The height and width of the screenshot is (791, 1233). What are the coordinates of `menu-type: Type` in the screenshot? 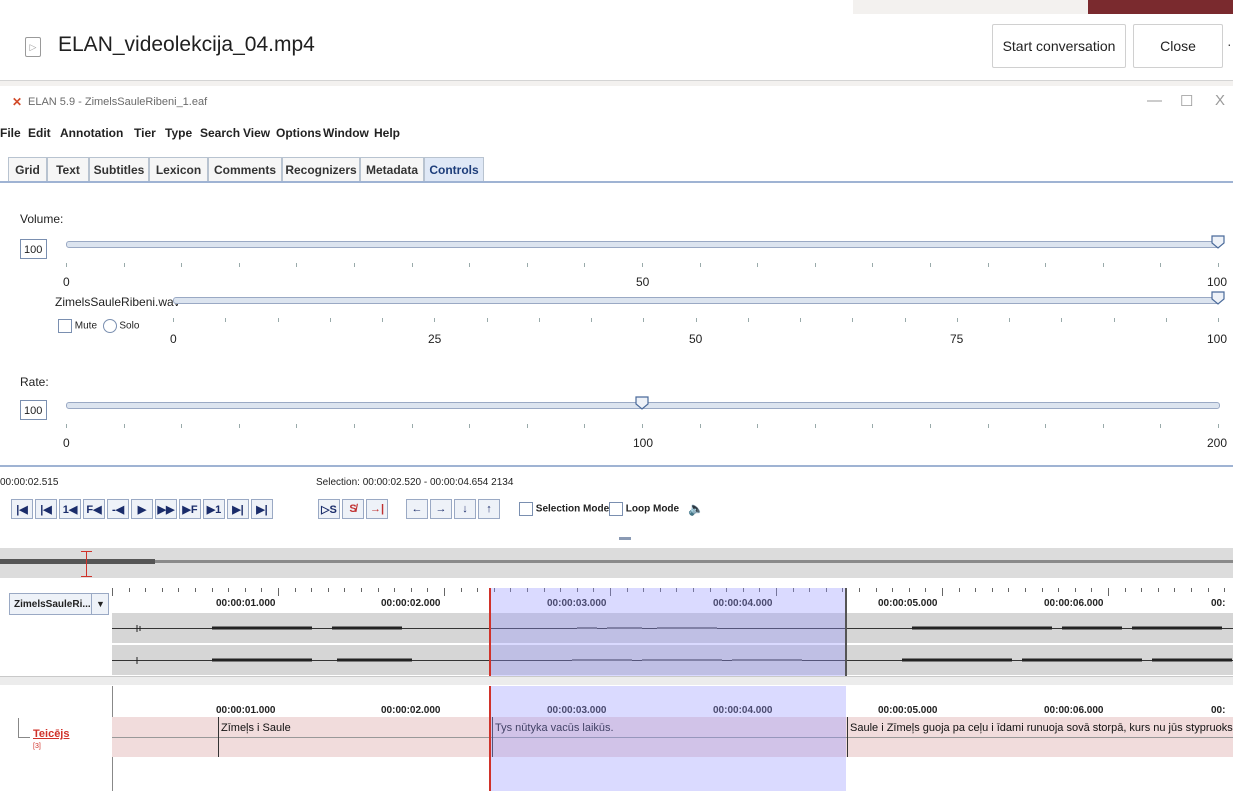 It's located at (178, 133).